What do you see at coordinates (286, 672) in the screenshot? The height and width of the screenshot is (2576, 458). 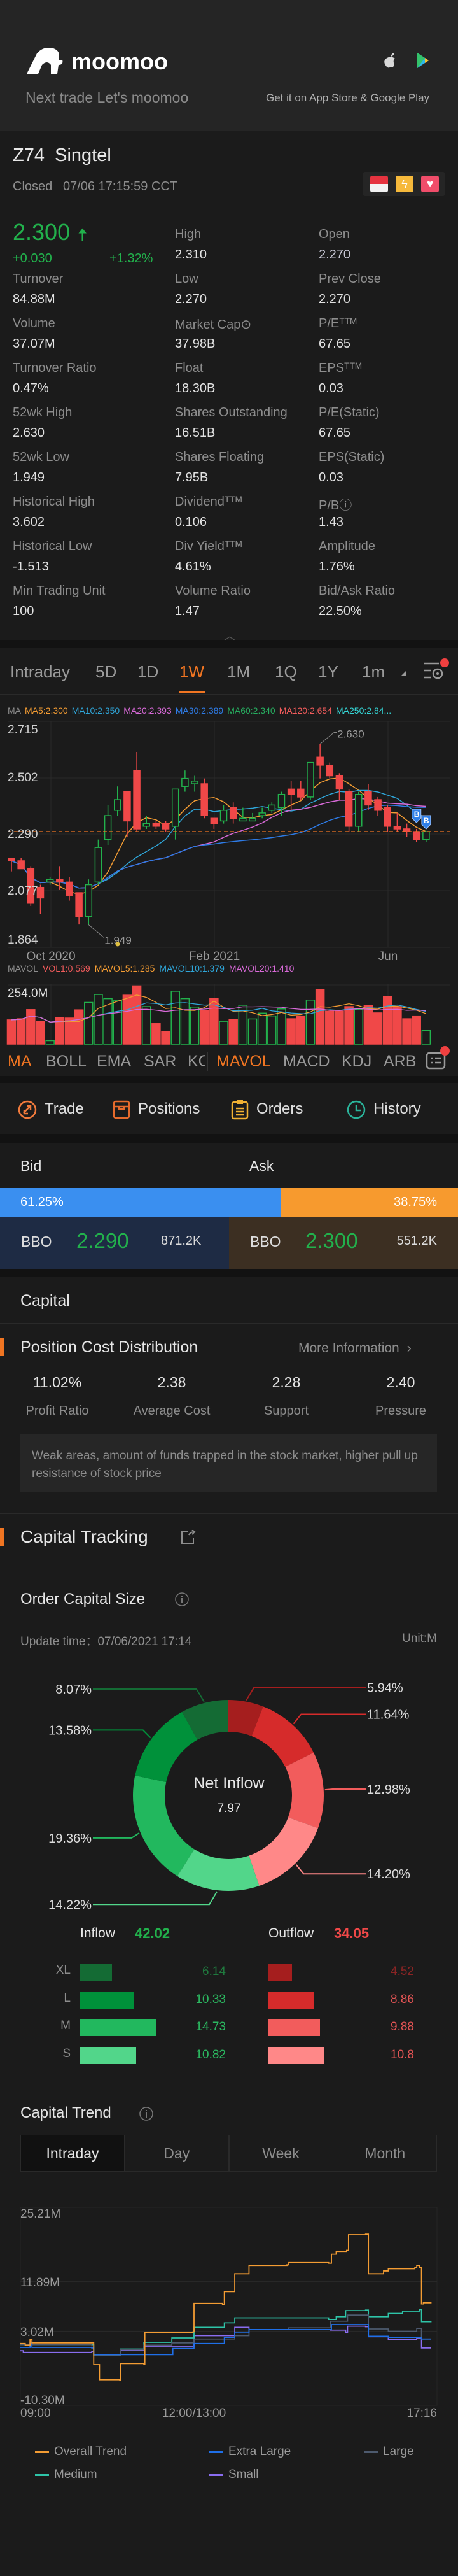 I see `tab-1q: 1Q` at bounding box center [286, 672].